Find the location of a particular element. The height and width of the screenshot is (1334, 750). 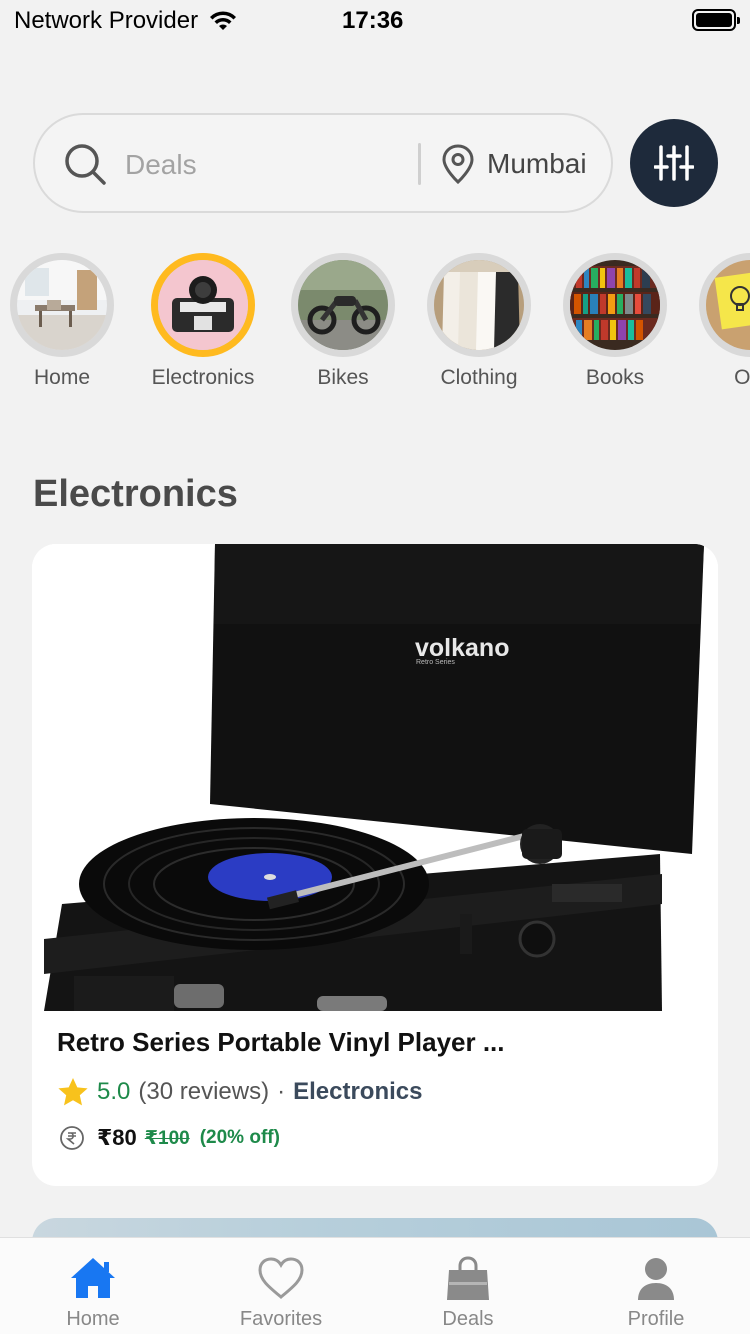

star-icon is located at coordinates (73, 1092).